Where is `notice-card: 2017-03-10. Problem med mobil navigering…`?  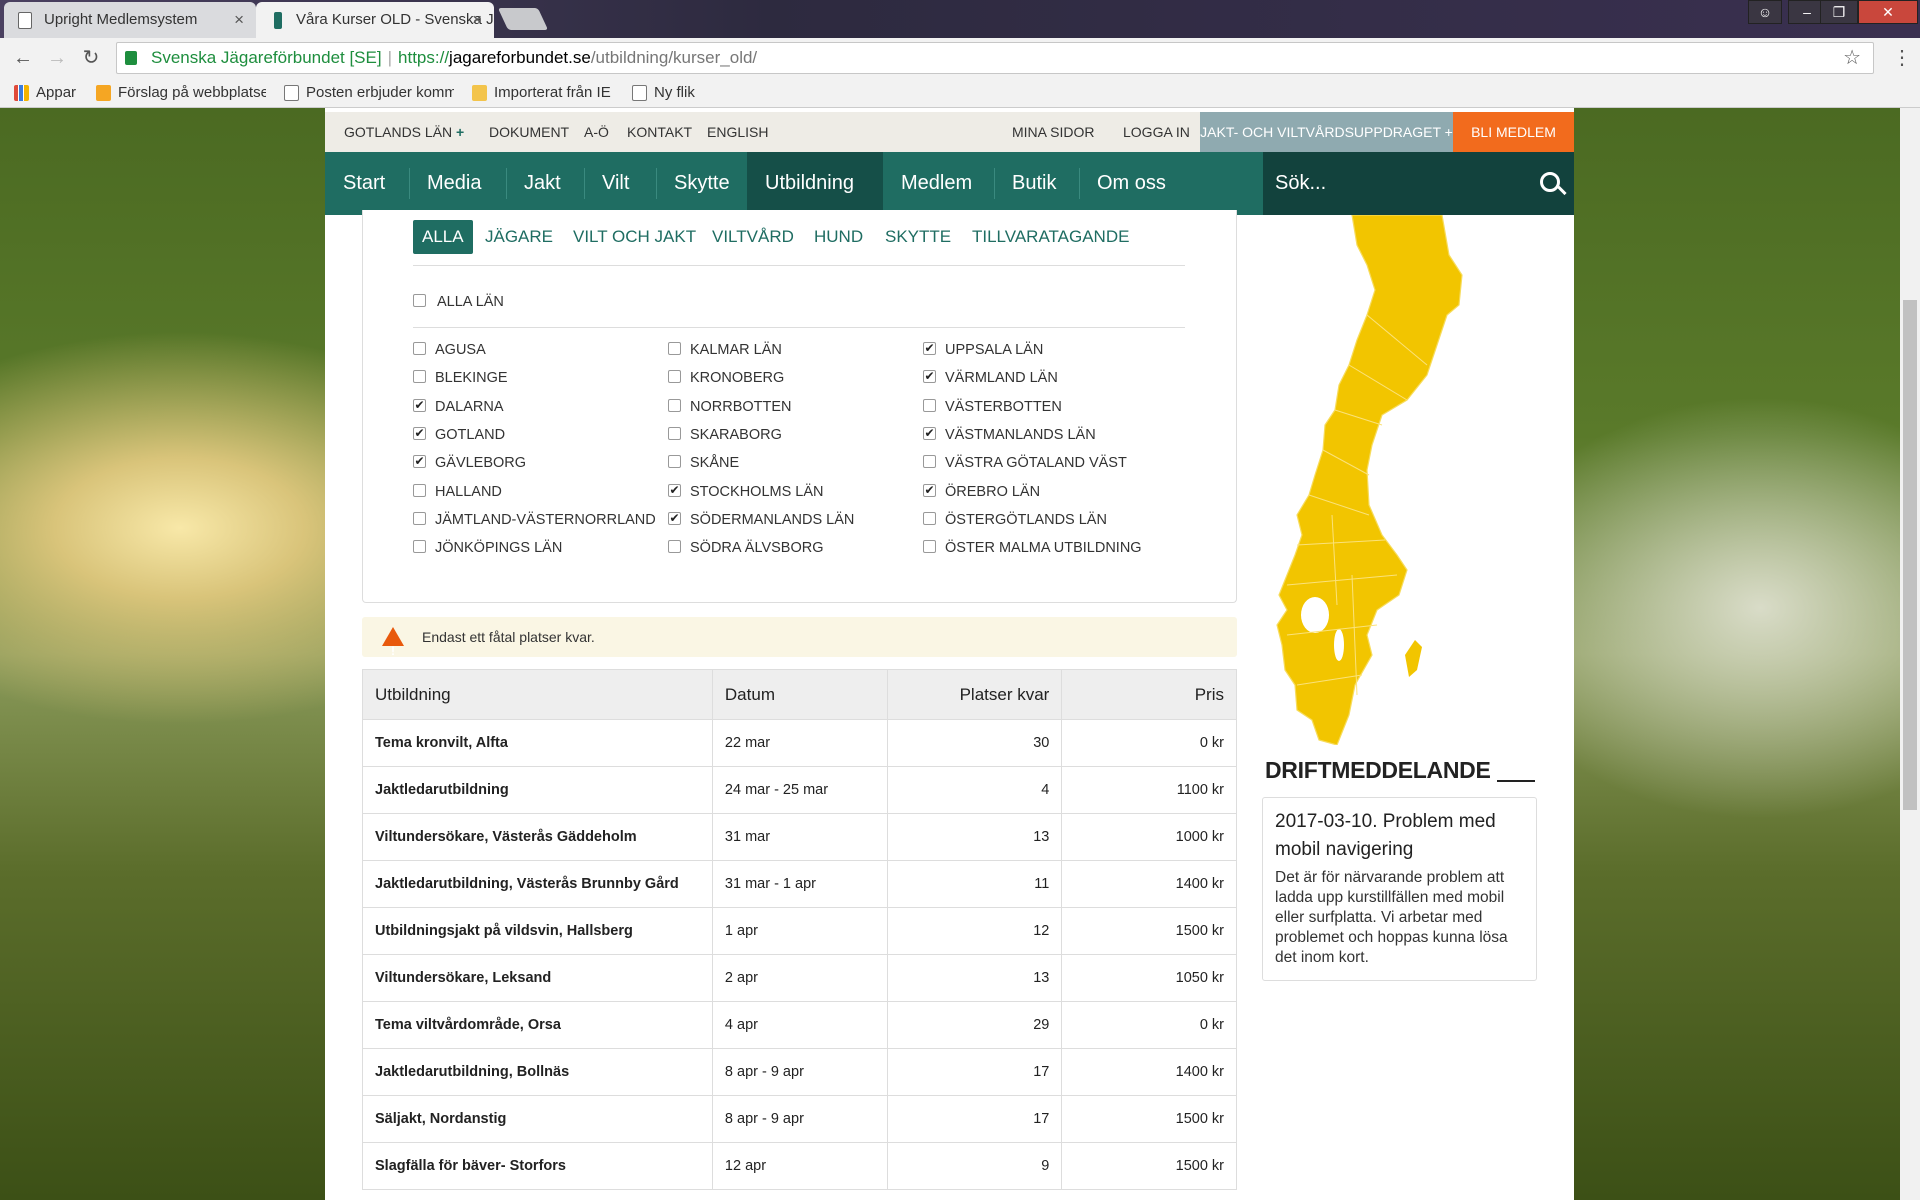
notice-card: 2017-03-10. Problem med mobil navigering… is located at coordinates (1399, 889).